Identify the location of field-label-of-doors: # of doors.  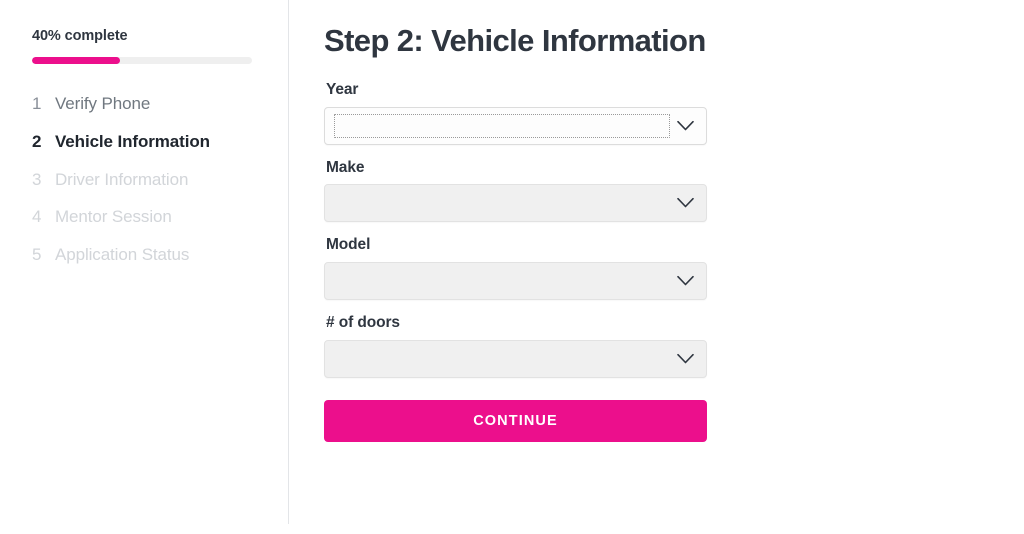
(363, 322).